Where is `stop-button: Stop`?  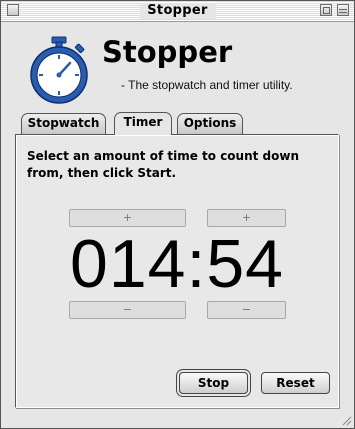 stop-button: Stop is located at coordinates (213, 383).